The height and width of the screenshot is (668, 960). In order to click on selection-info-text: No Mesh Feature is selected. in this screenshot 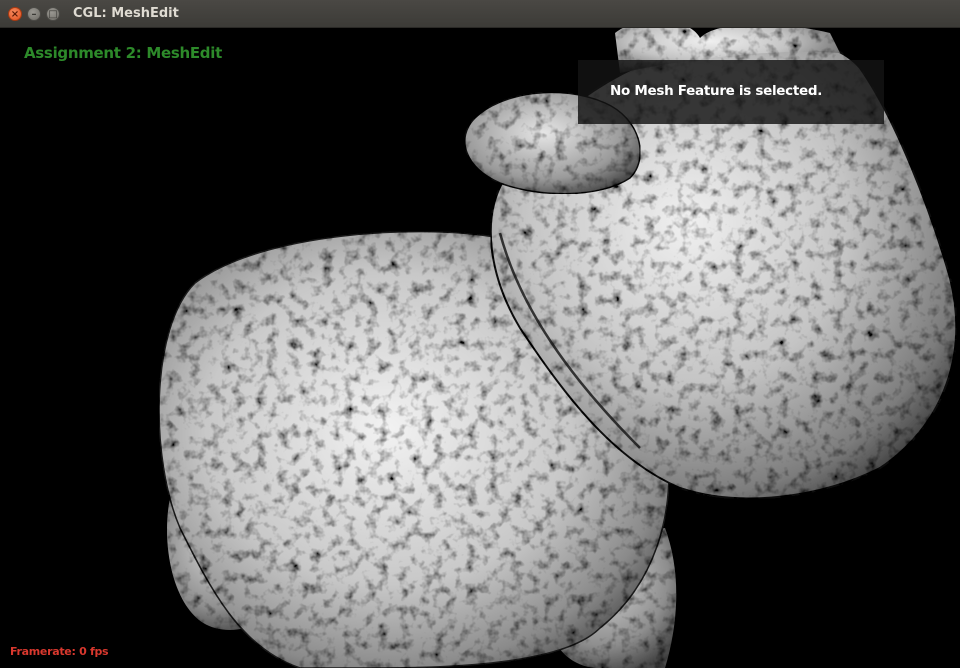, I will do `click(716, 91)`.